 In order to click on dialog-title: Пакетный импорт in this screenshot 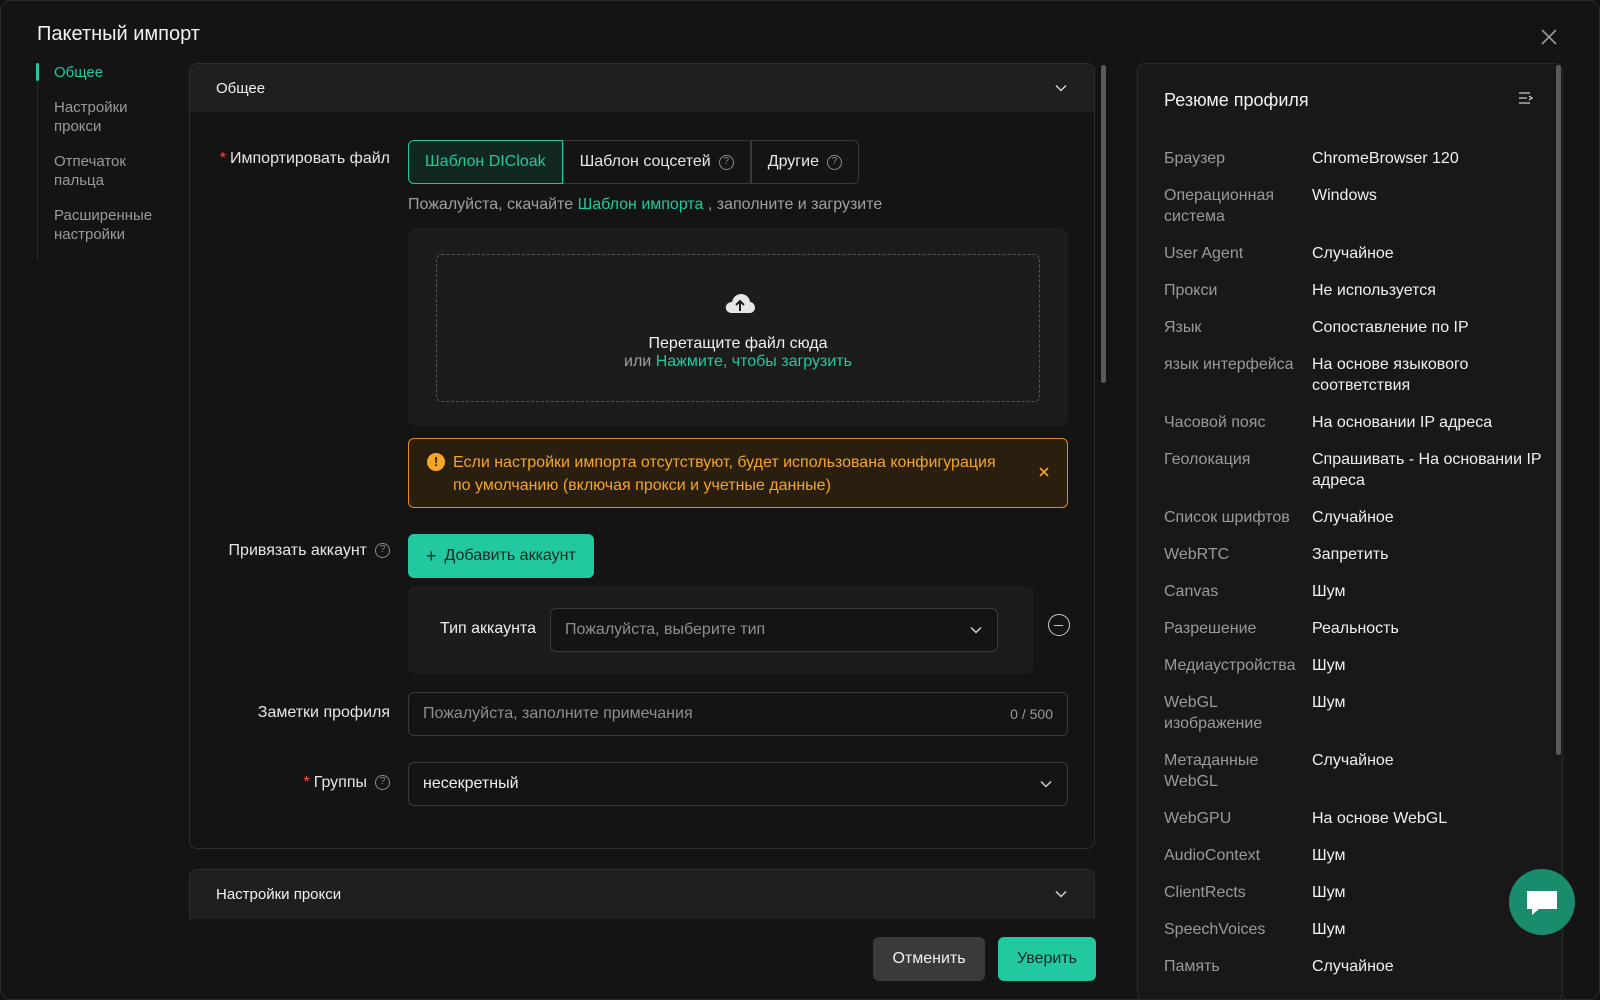, I will do `click(118, 34)`.